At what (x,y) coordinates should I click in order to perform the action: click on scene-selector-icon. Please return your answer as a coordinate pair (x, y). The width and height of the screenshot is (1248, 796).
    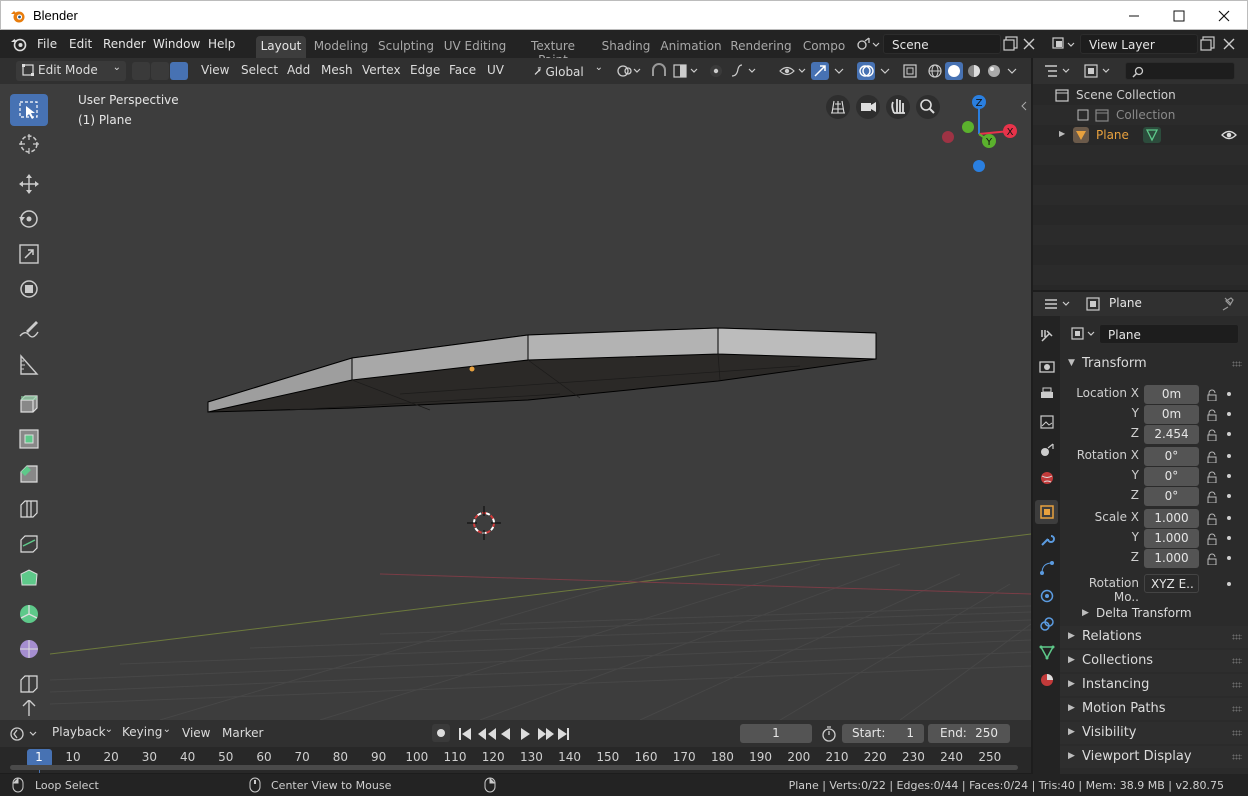
    Looking at the image, I should click on (868, 44).